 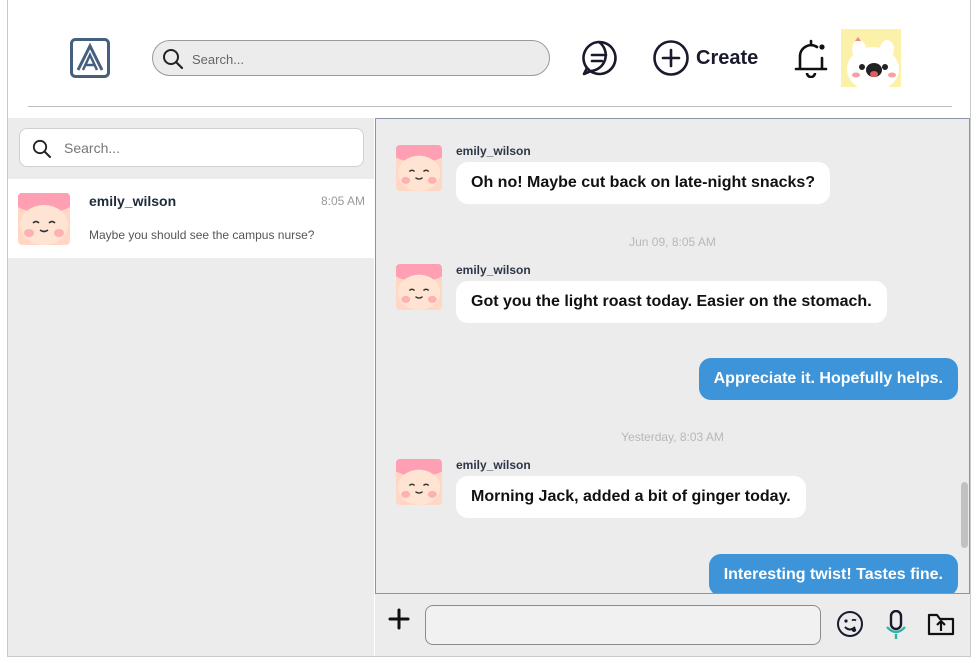 I want to click on plus-icon, so click(x=399, y=621).